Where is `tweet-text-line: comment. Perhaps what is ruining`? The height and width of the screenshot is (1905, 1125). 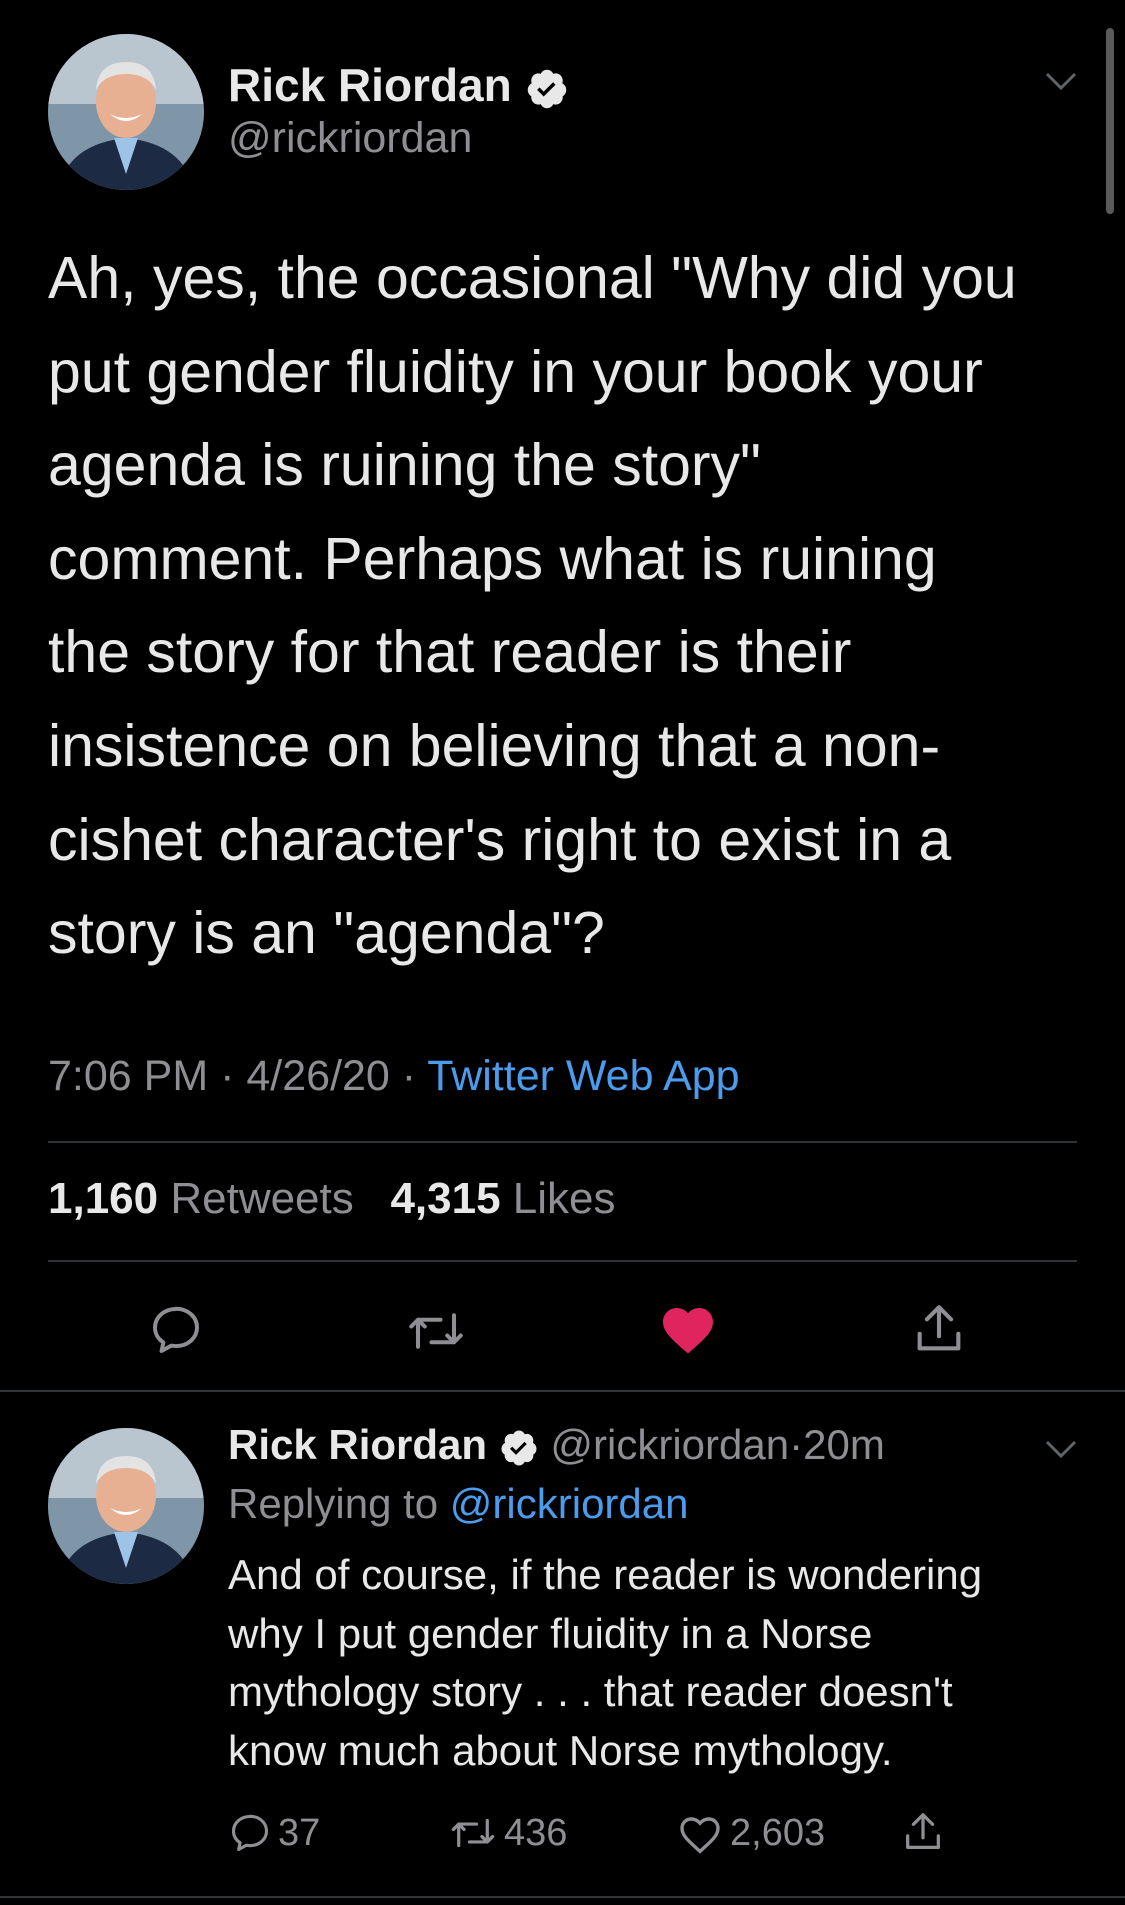
tweet-text-line: comment. Perhaps what is ruining is located at coordinates (492, 558).